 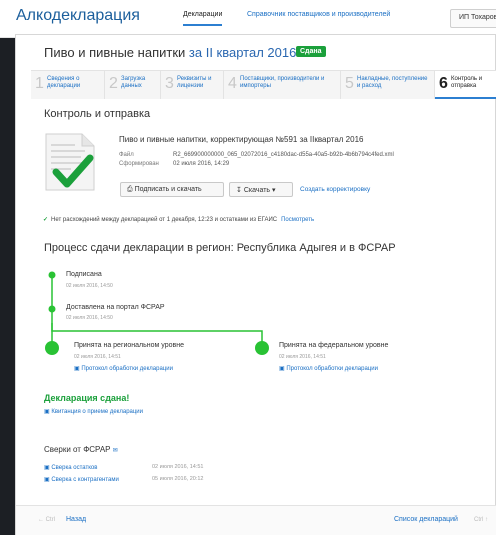 I want to click on federal-protocol-link: ▣ Протокол обработки декларации, so click(x=328, y=368).